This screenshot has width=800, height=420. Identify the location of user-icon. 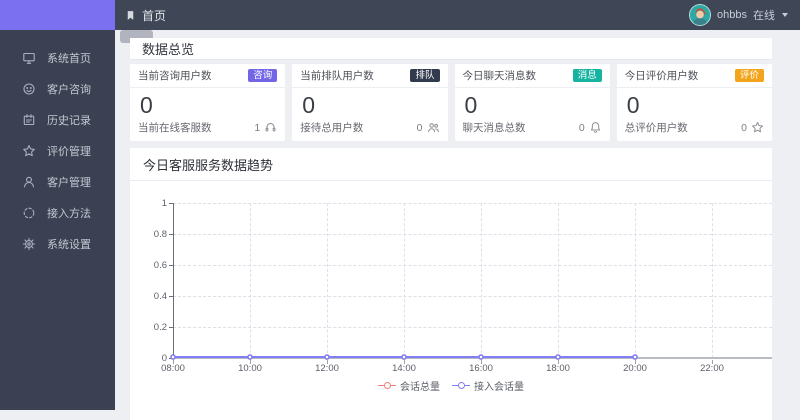
(29, 182).